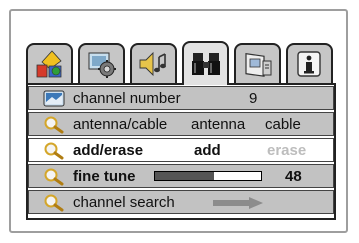 The width and height of the screenshot is (359, 243). I want to click on antenna-cable-label: antenna/cable, so click(120, 124).